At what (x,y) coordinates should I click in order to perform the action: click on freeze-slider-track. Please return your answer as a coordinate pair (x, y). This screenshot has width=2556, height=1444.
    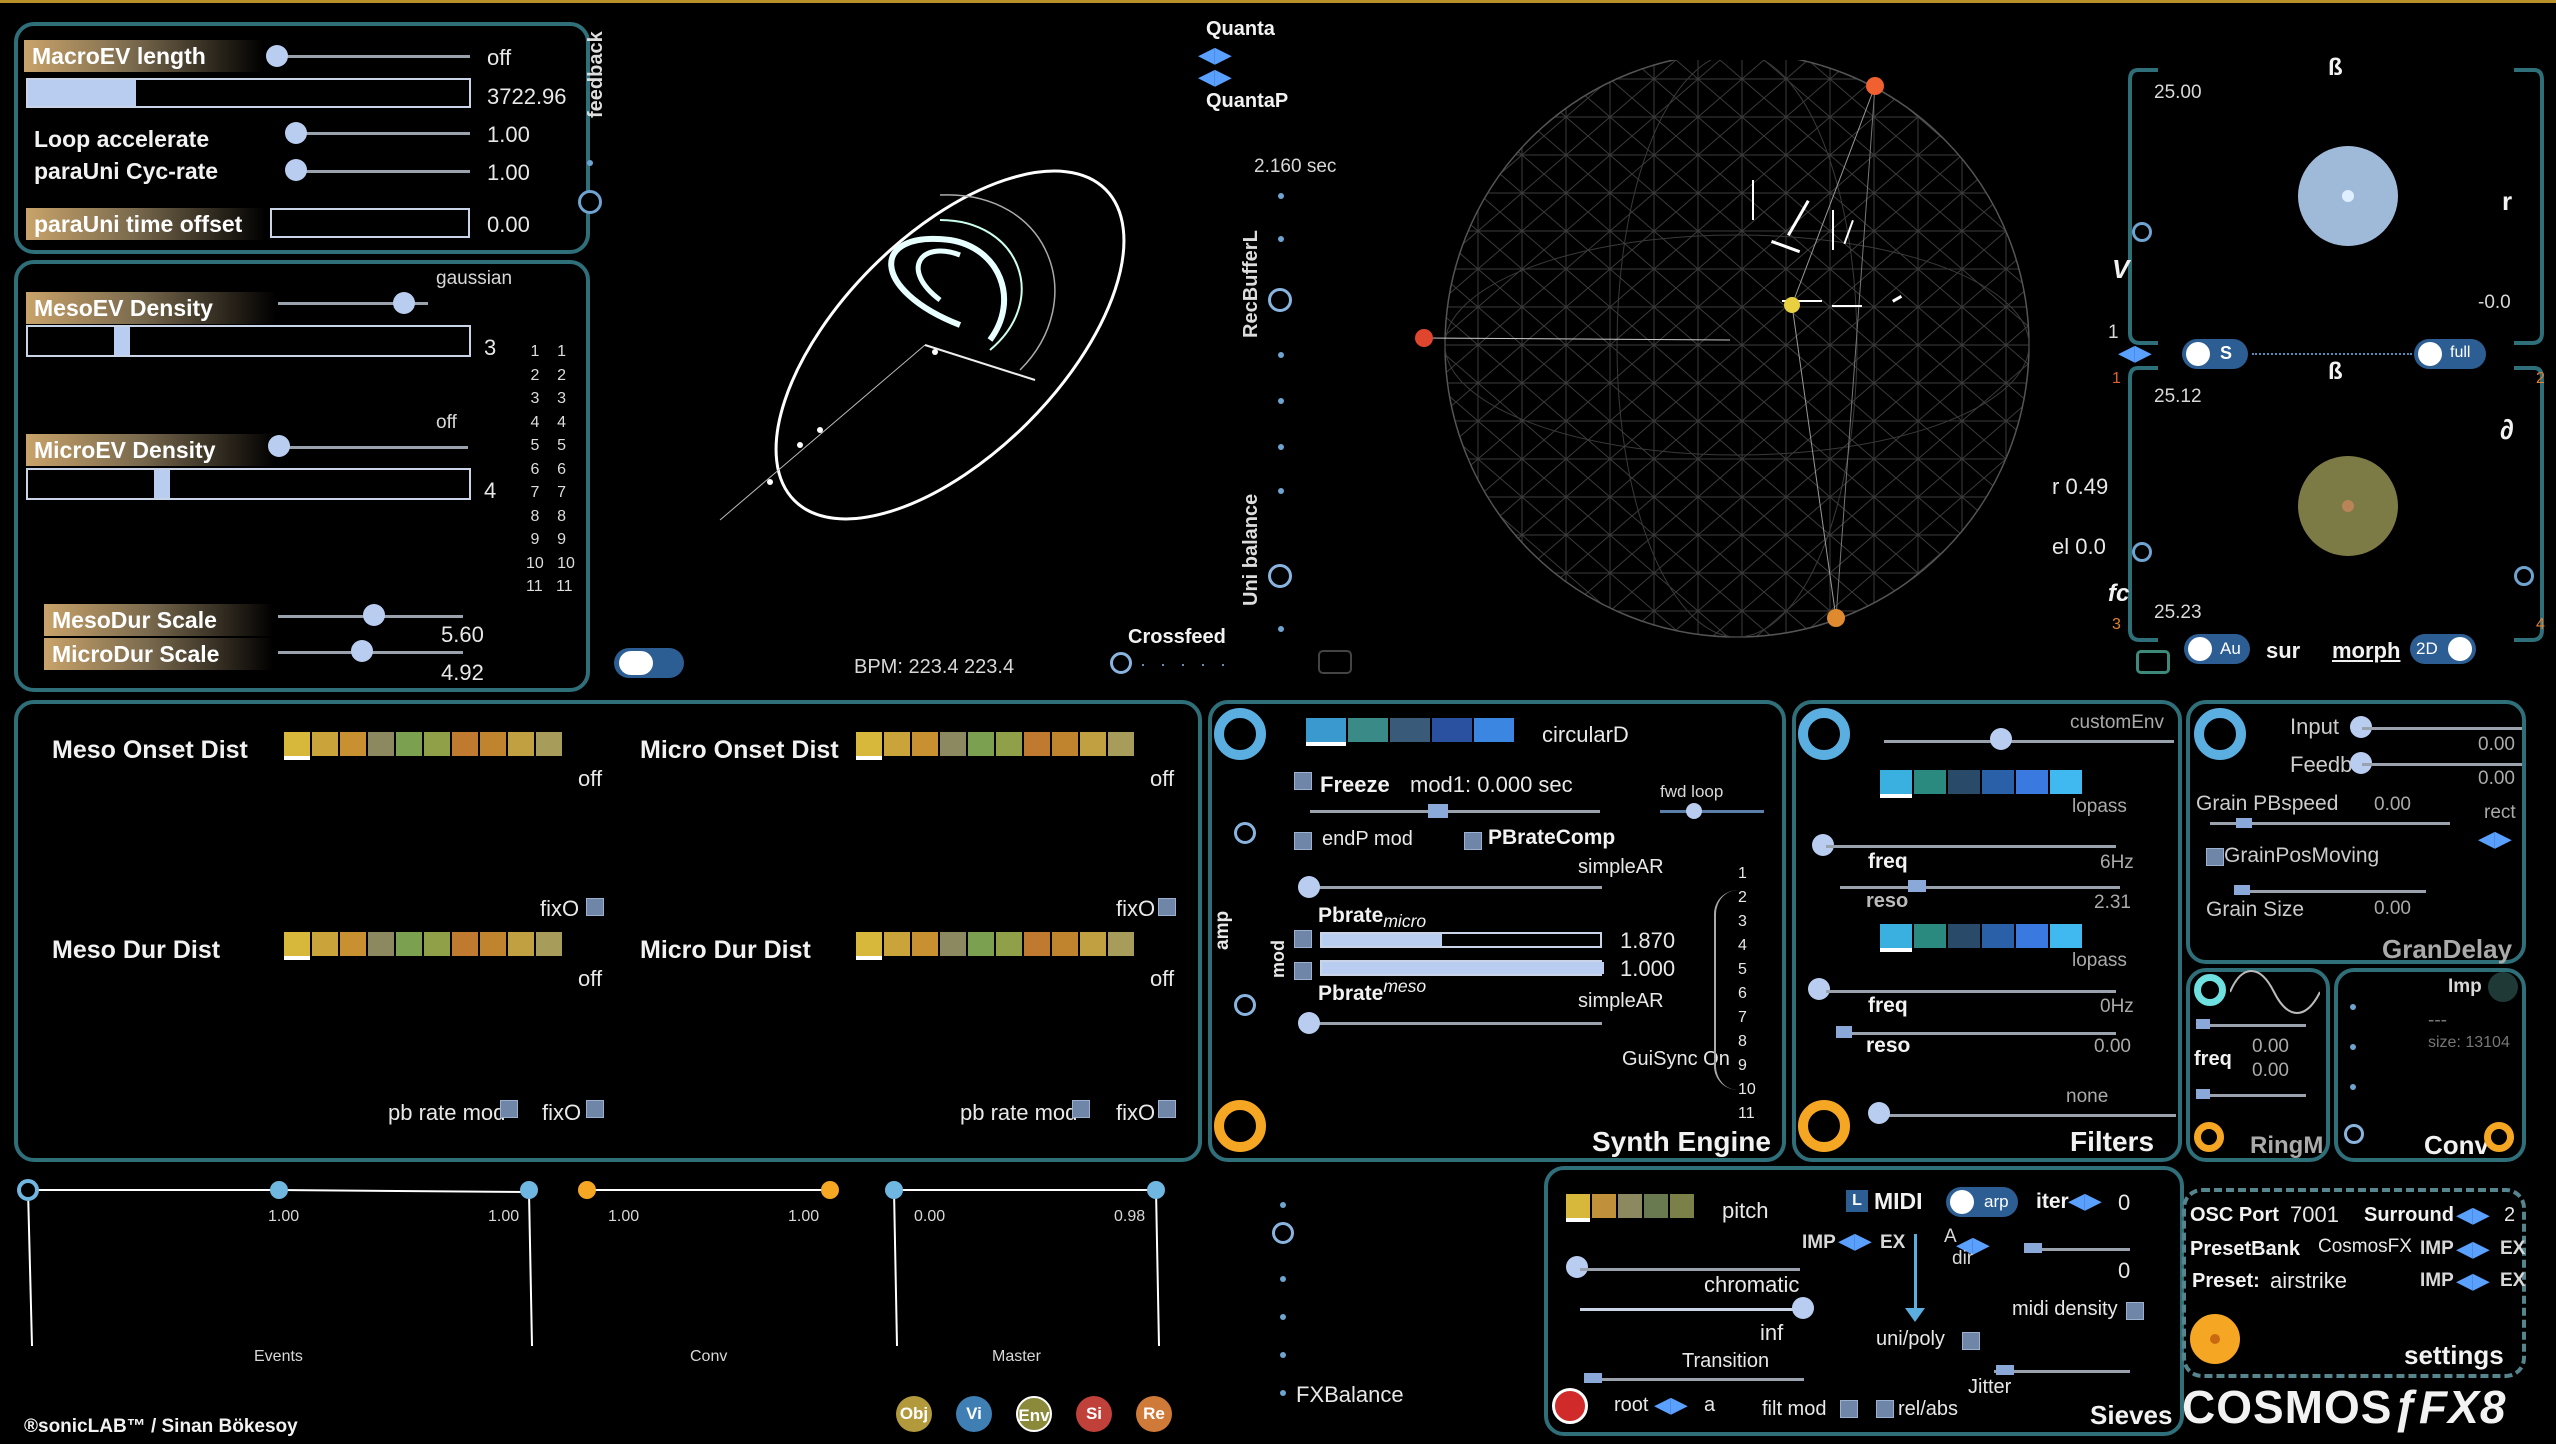
    Looking at the image, I should click on (1455, 811).